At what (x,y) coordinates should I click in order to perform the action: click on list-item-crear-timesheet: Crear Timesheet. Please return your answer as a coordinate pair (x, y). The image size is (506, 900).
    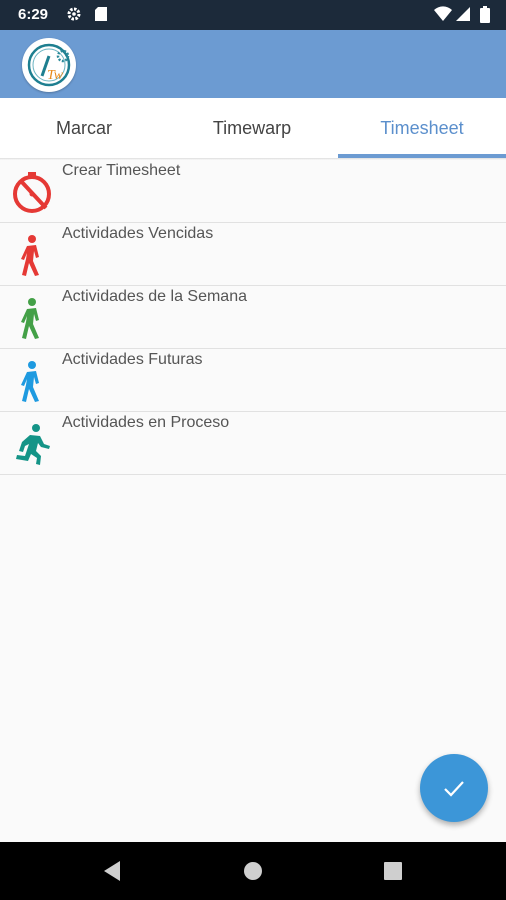
    Looking at the image, I should click on (253, 191).